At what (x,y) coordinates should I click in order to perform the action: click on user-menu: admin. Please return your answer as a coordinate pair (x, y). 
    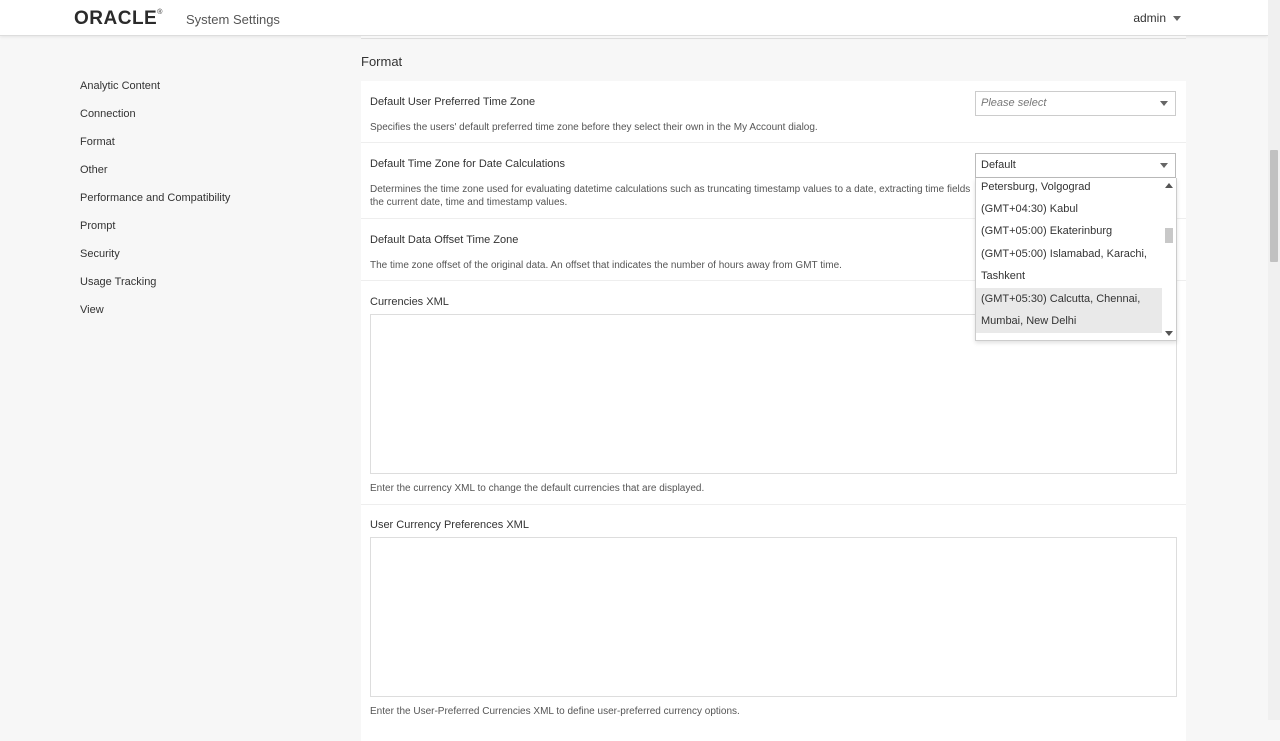
    Looking at the image, I should click on (1157, 18).